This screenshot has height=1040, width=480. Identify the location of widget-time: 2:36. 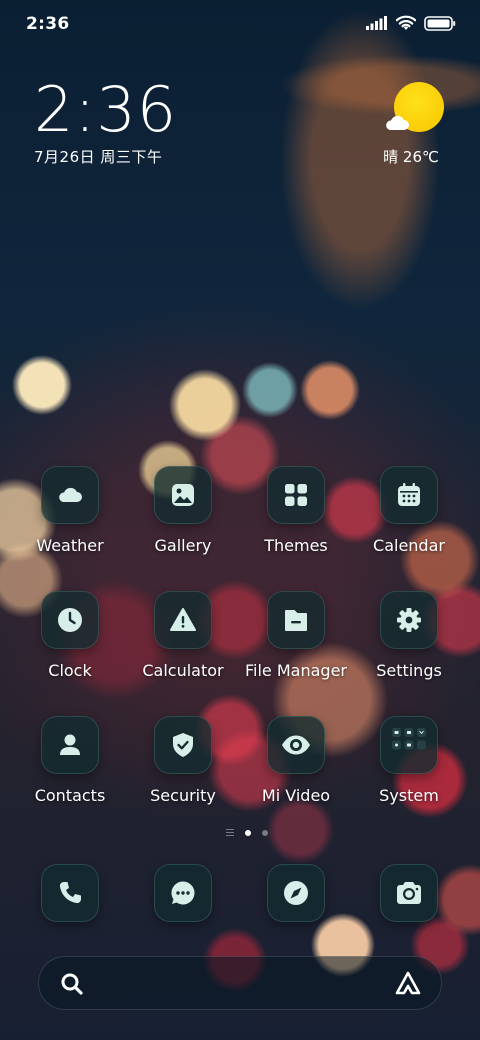
(106, 109).